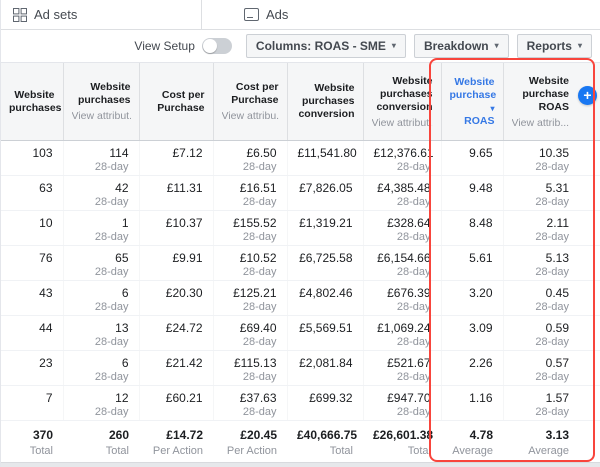 Image resolution: width=600 pixels, height=467 pixels. I want to click on metric-cell: 9.48, so click(471, 193).